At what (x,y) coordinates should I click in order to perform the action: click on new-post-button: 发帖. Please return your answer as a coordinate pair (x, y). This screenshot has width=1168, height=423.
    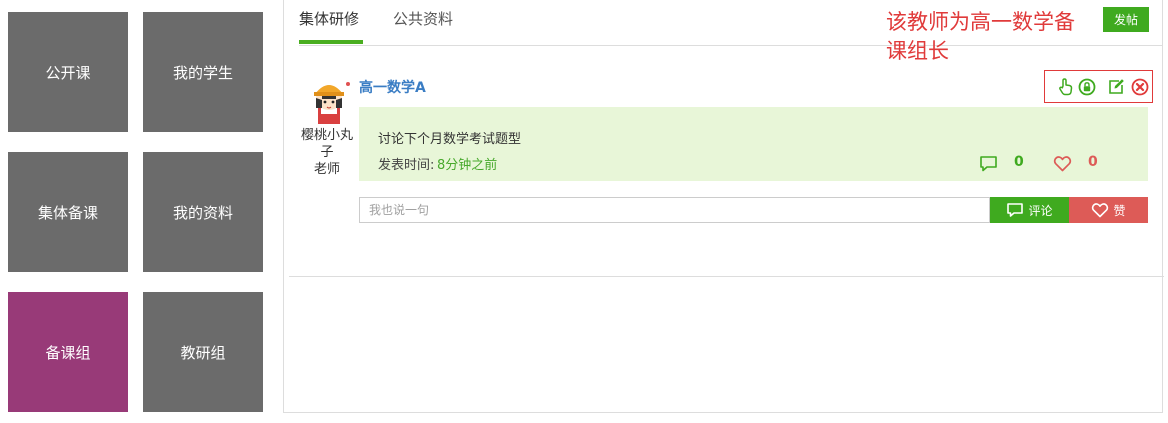
    Looking at the image, I should click on (1126, 19).